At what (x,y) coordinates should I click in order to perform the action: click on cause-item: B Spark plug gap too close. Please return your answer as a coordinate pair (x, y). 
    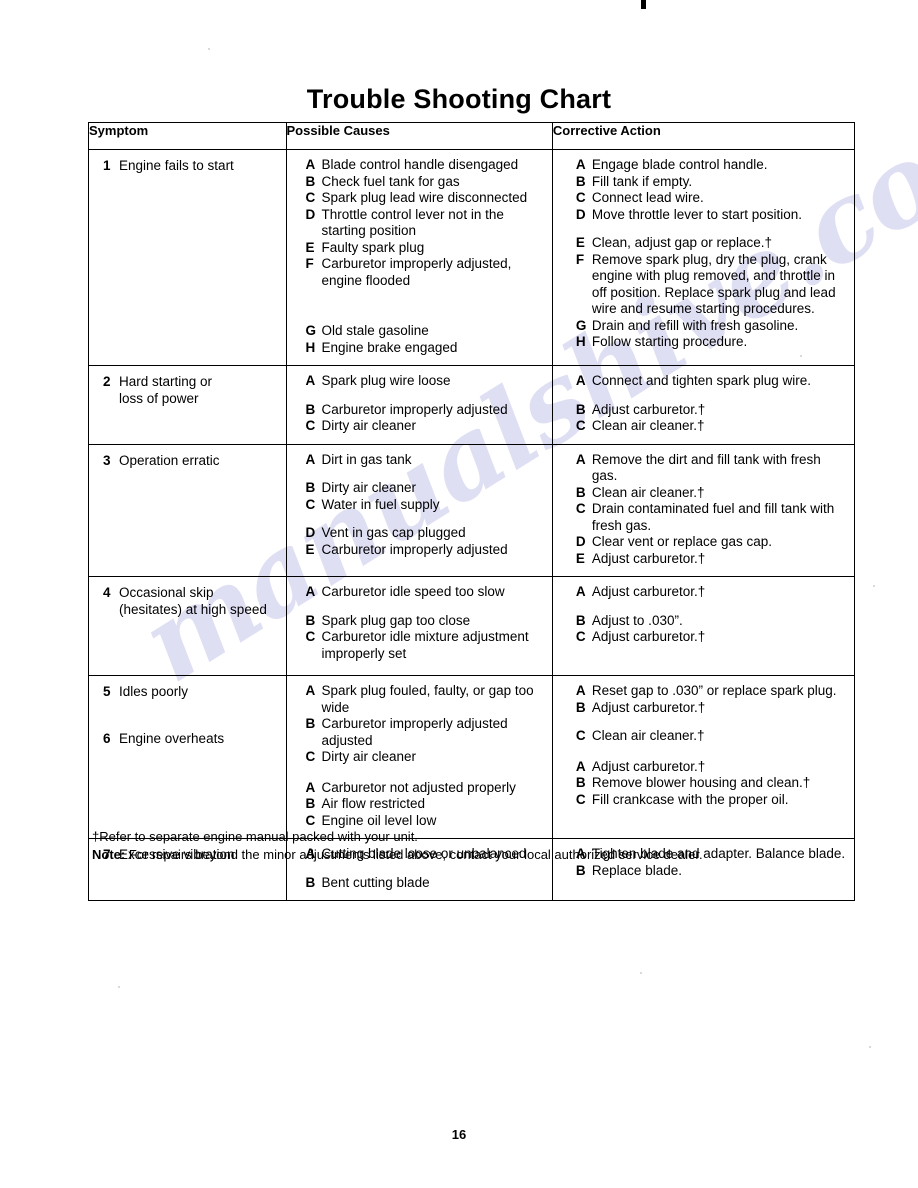
    Looking at the image, I should click on (426, 621).